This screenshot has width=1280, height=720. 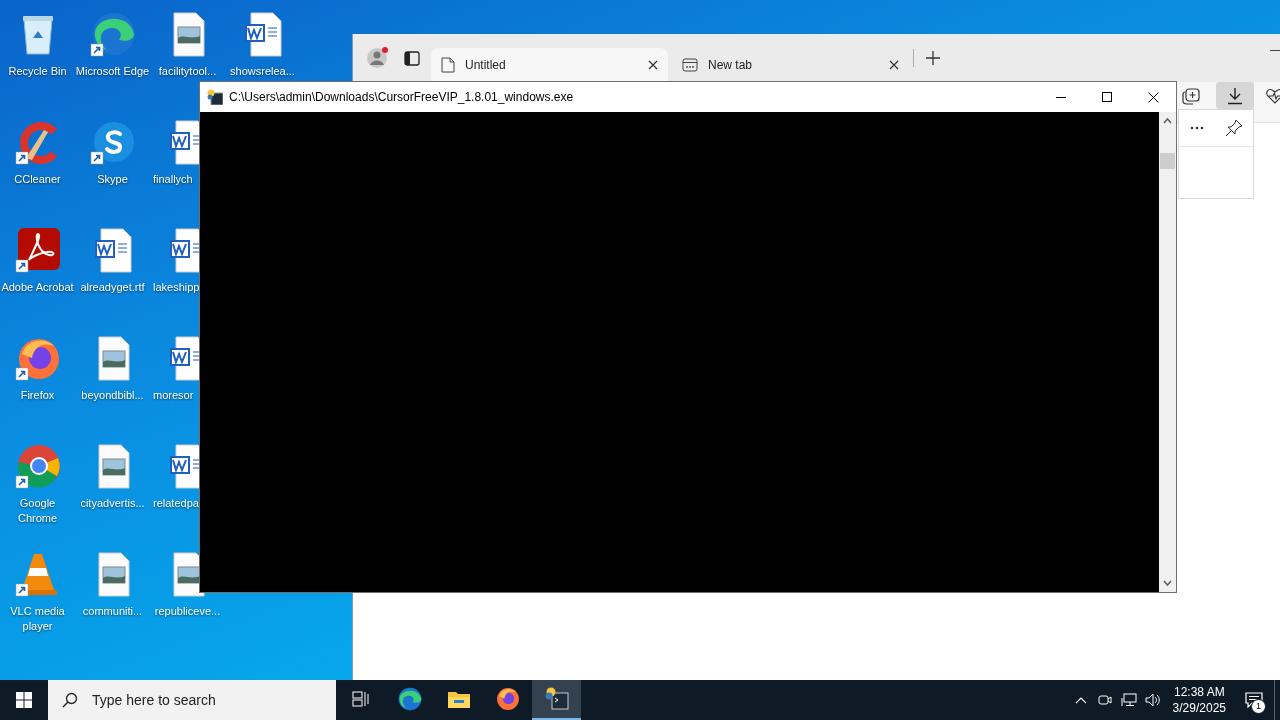 What do you see at coordinates (37, 619) in the screenshot?
I see `desktop-icon-label: VLC media player` at bounding box center [37, 619].